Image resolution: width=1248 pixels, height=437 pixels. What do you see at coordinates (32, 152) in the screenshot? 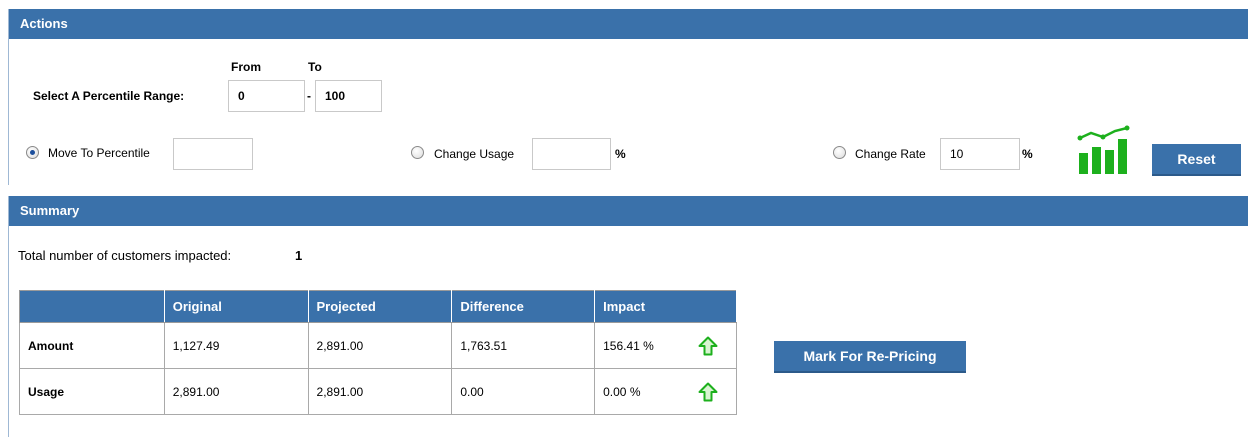
I see `move-to-percentile-radio` at bounding box center [32, 152].